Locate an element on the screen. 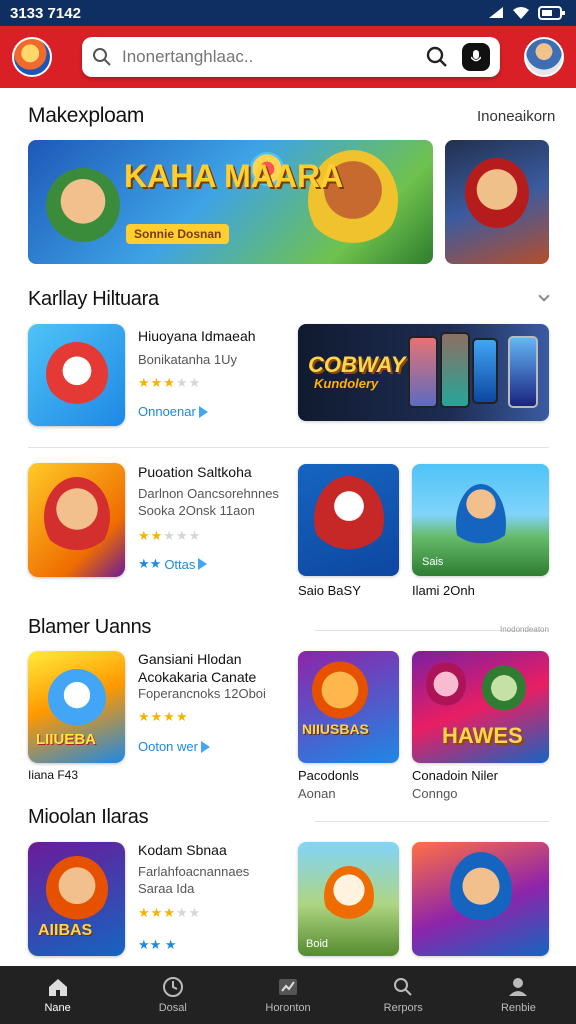  app-meta: Farlahfoacnannaes Saraa Ida is located at coordinates (194, 880).